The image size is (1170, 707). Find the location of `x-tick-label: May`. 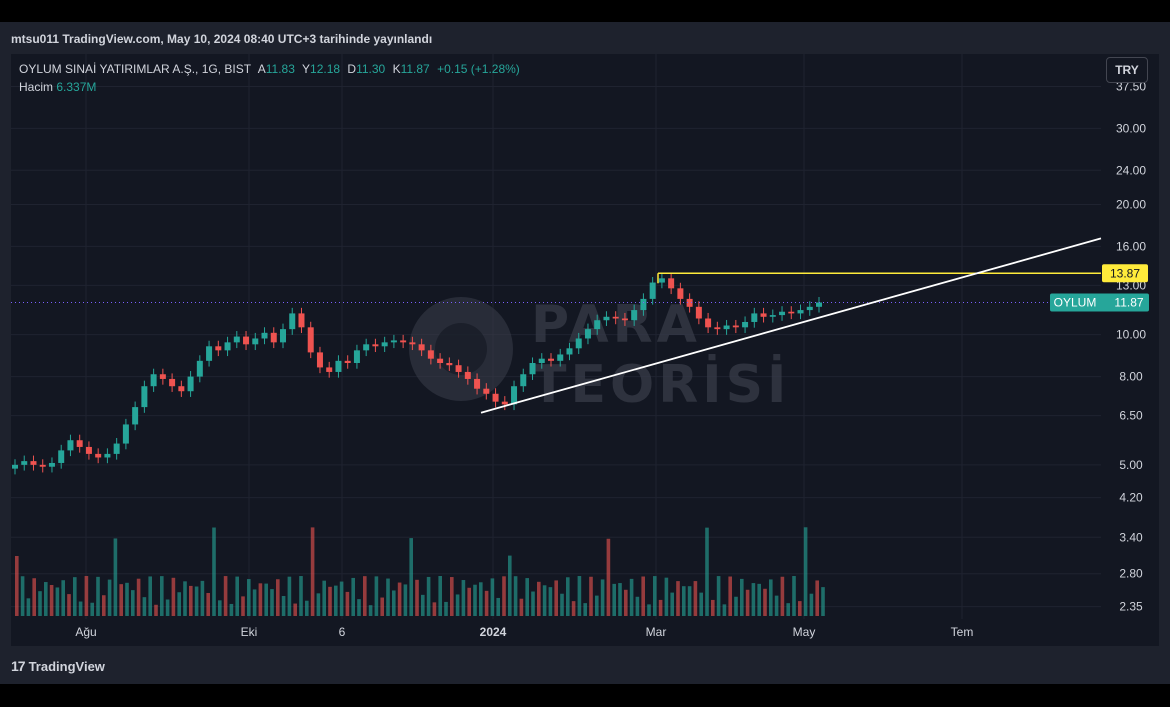

x-tick-label: May is located at coordinates (804, 632).